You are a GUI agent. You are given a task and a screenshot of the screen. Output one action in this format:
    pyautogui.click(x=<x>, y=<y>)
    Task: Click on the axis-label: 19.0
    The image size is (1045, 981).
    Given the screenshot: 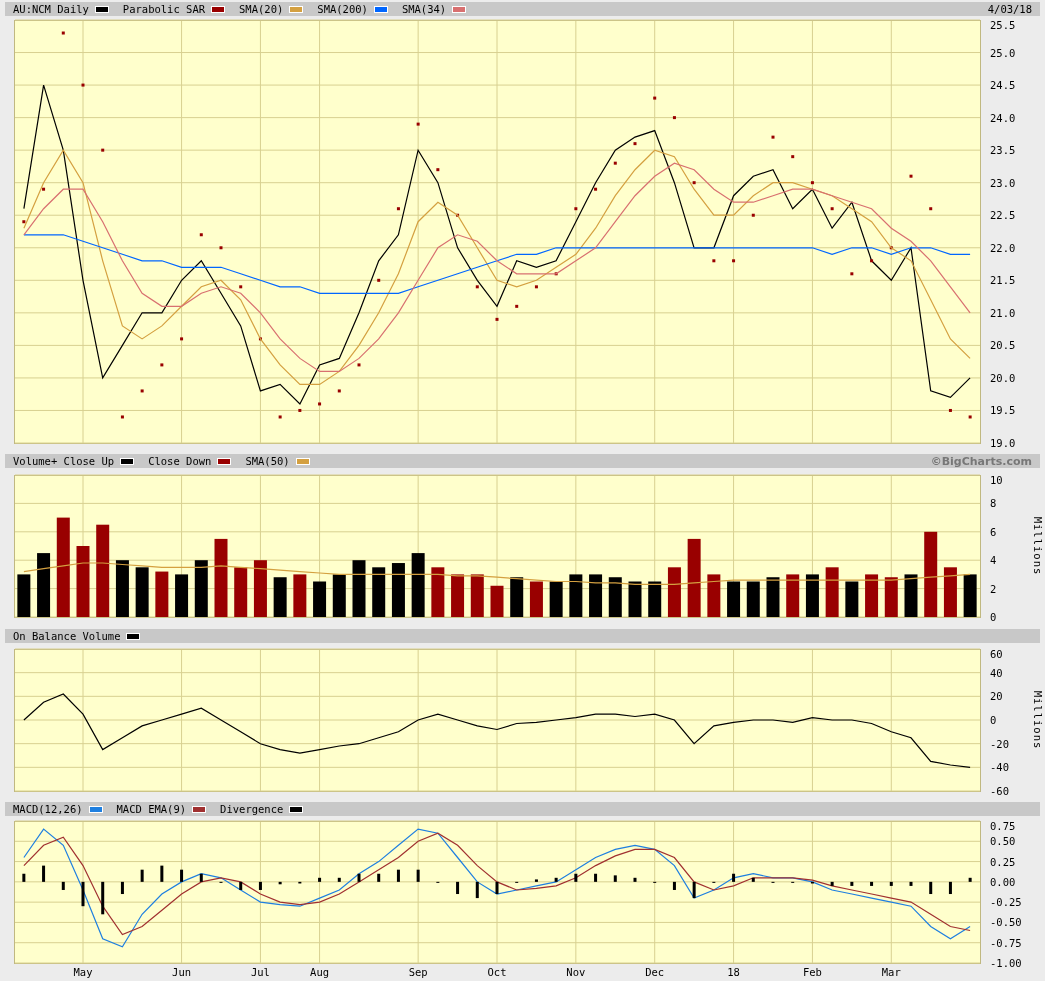 What is the action you would take?
    pyautogui.click(x=1003, y=443)
    